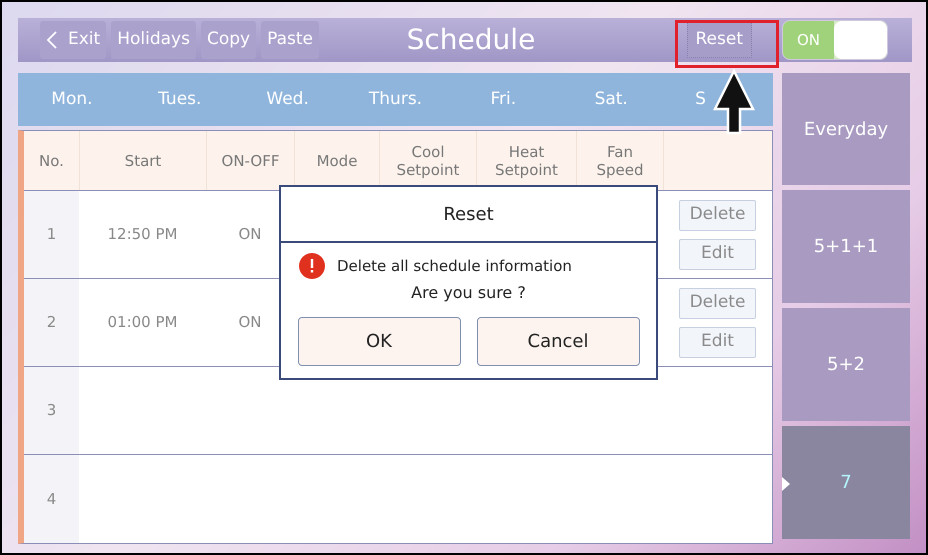 The width and height of the screenshot is (928, 555). I want to click on dialog-title: Reset, so click(468, 214).